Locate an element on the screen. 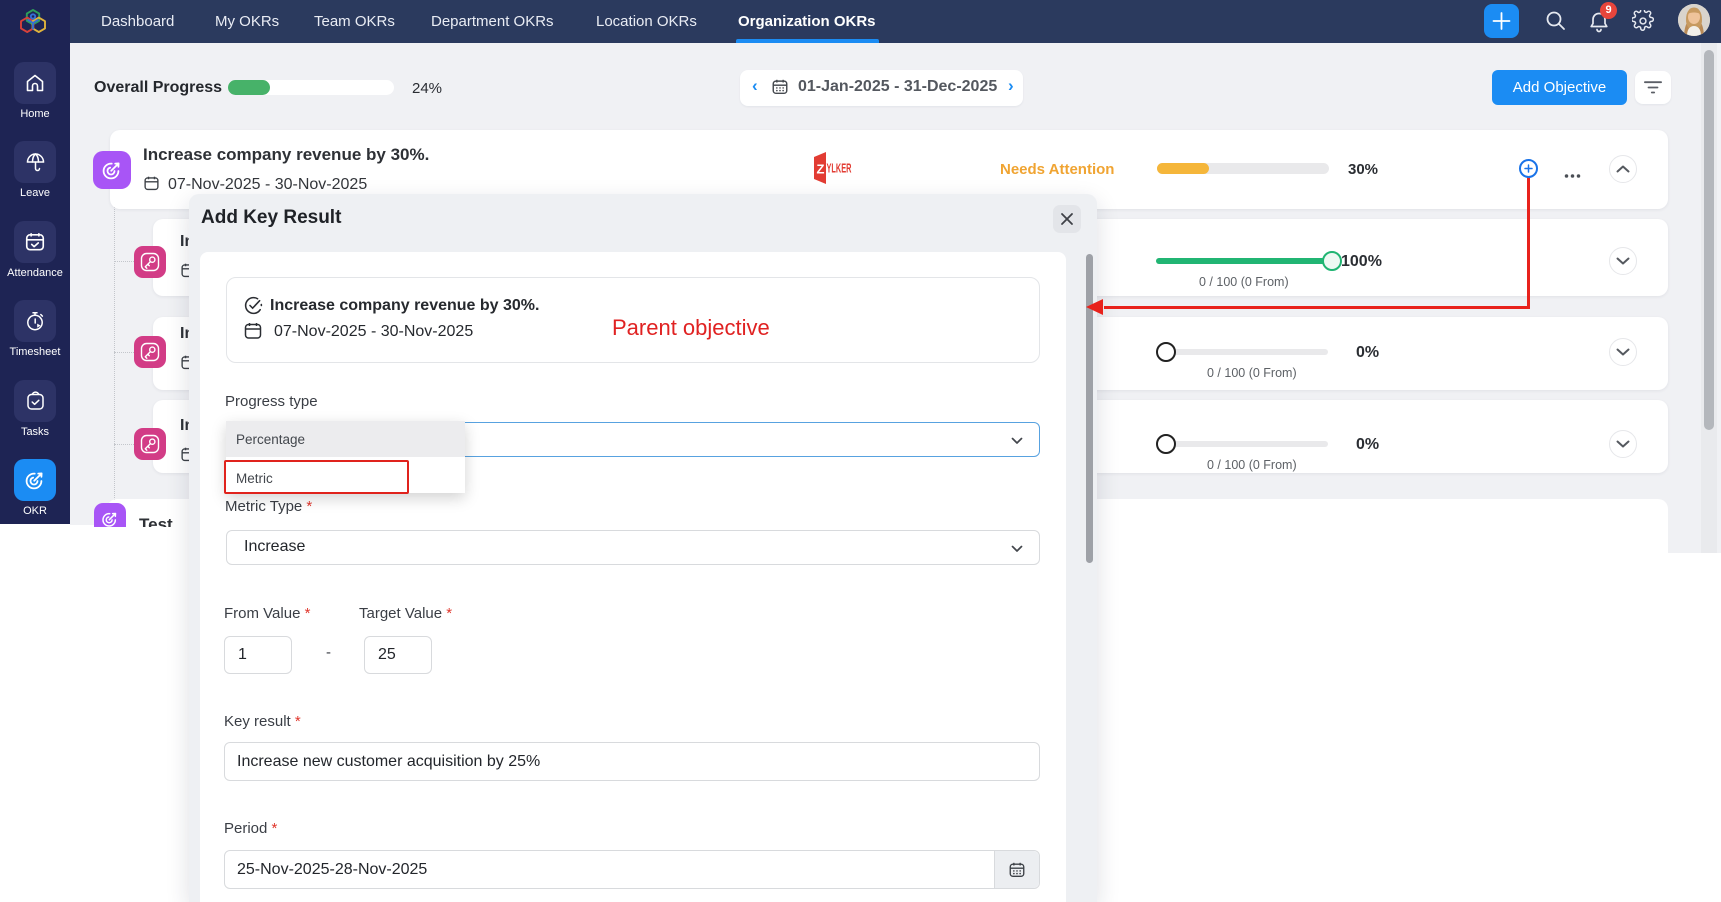 The width and height of the screenshot is (1721, 902). svg-text: YLKER is located at coordinates (839, 169).